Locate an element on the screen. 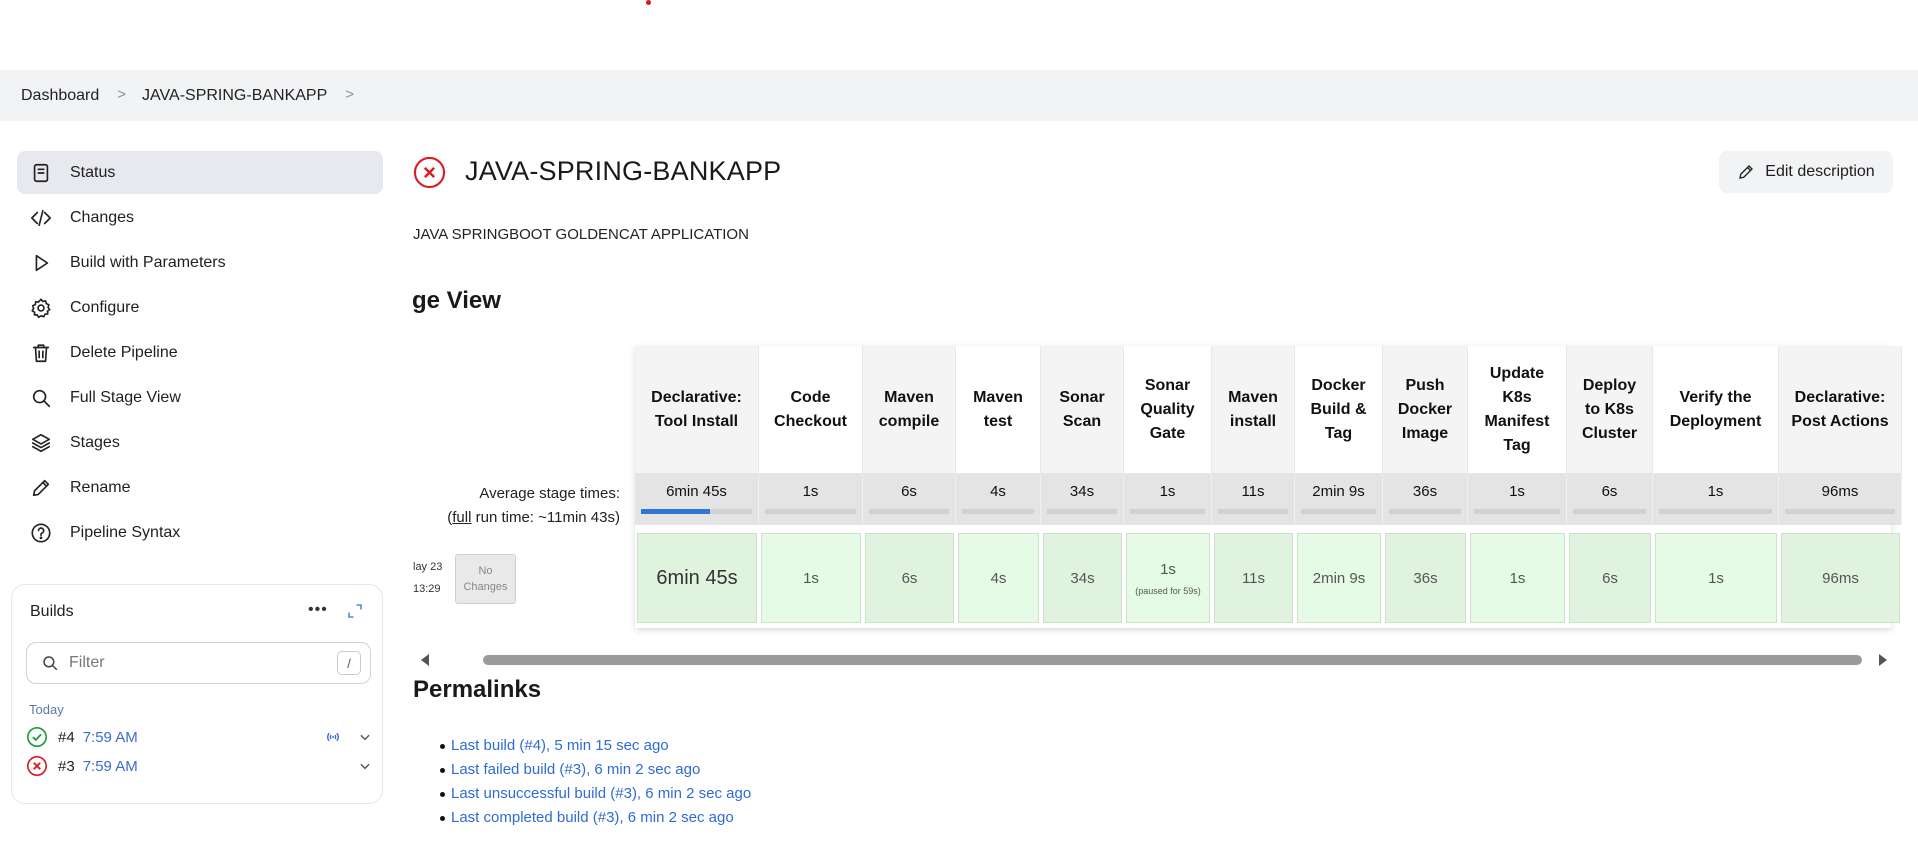 This screenshot has width=1918, height=850. sidebar-item-status: Status is located at coordinates (200, 172).